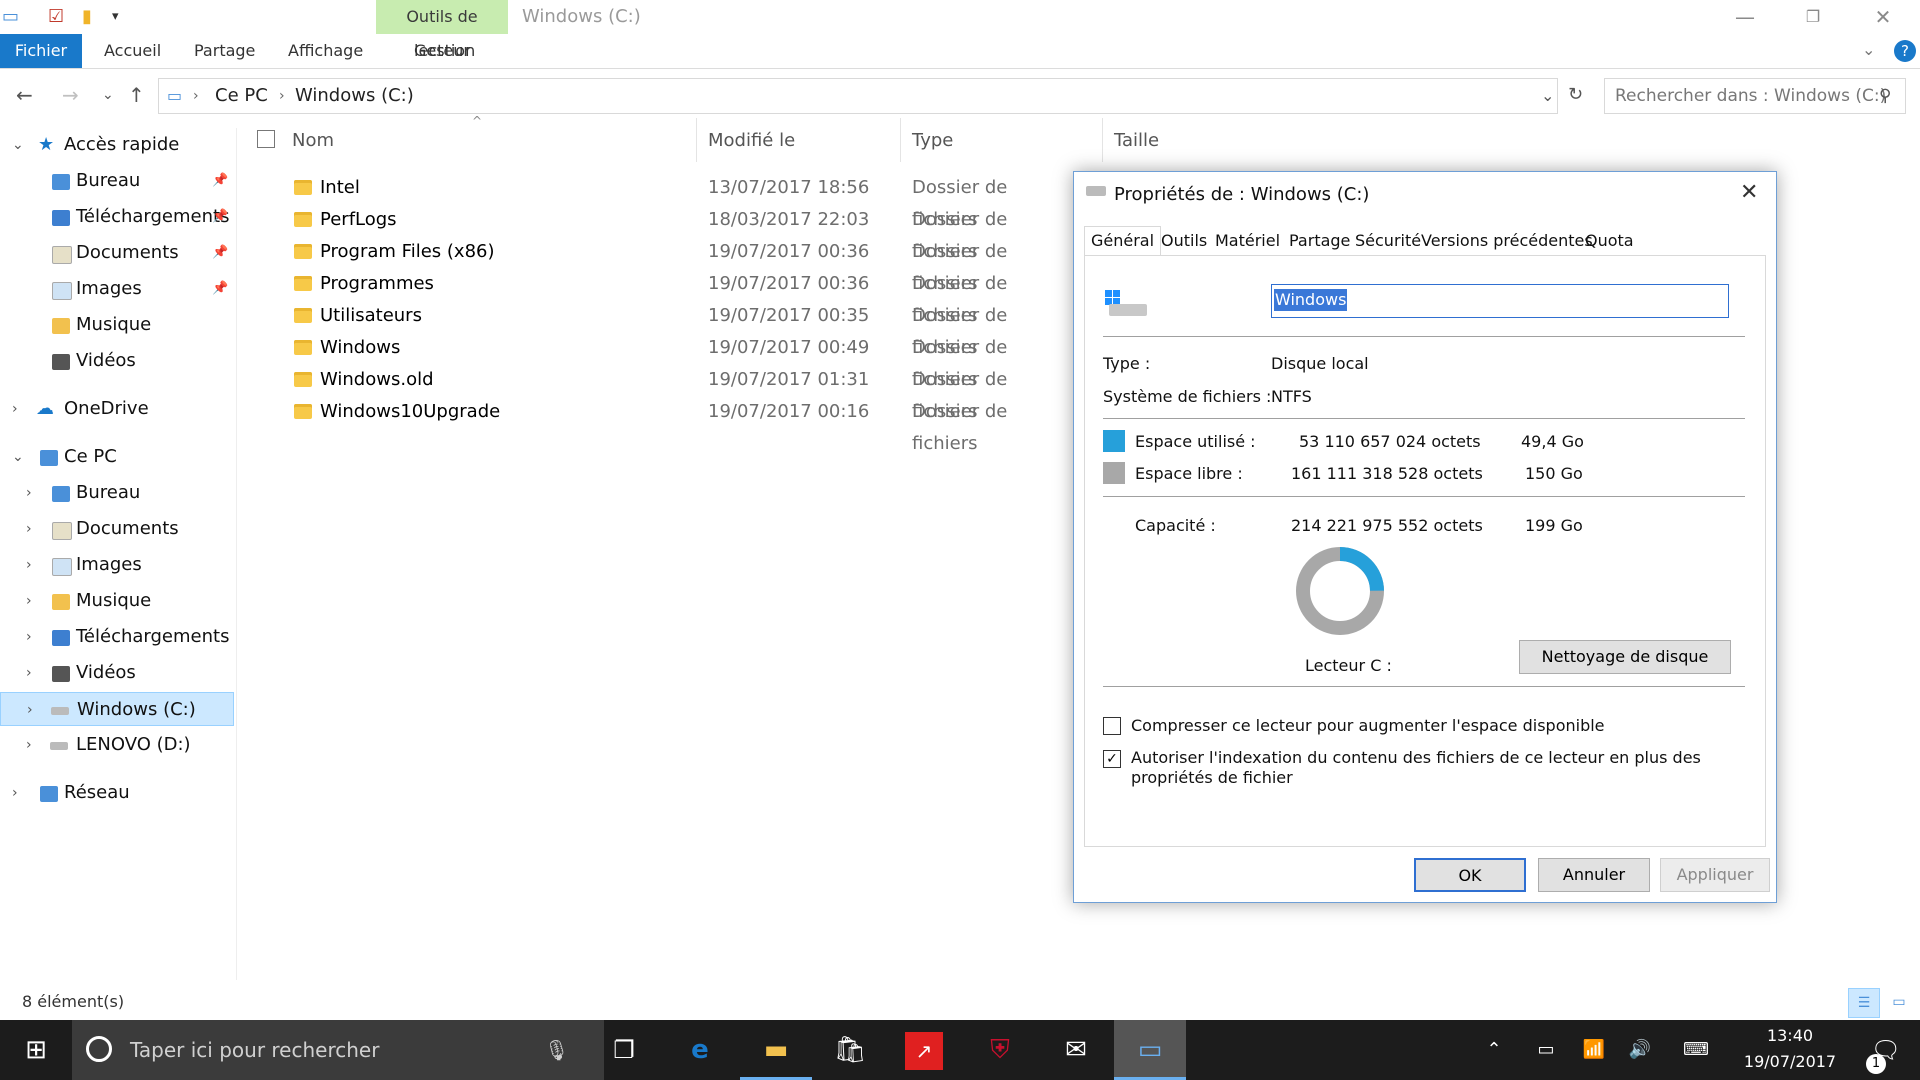  Describe the element at coordinates (118, 601) in the screenshot. I see `nav-pc-musique: › Musique` at that location.